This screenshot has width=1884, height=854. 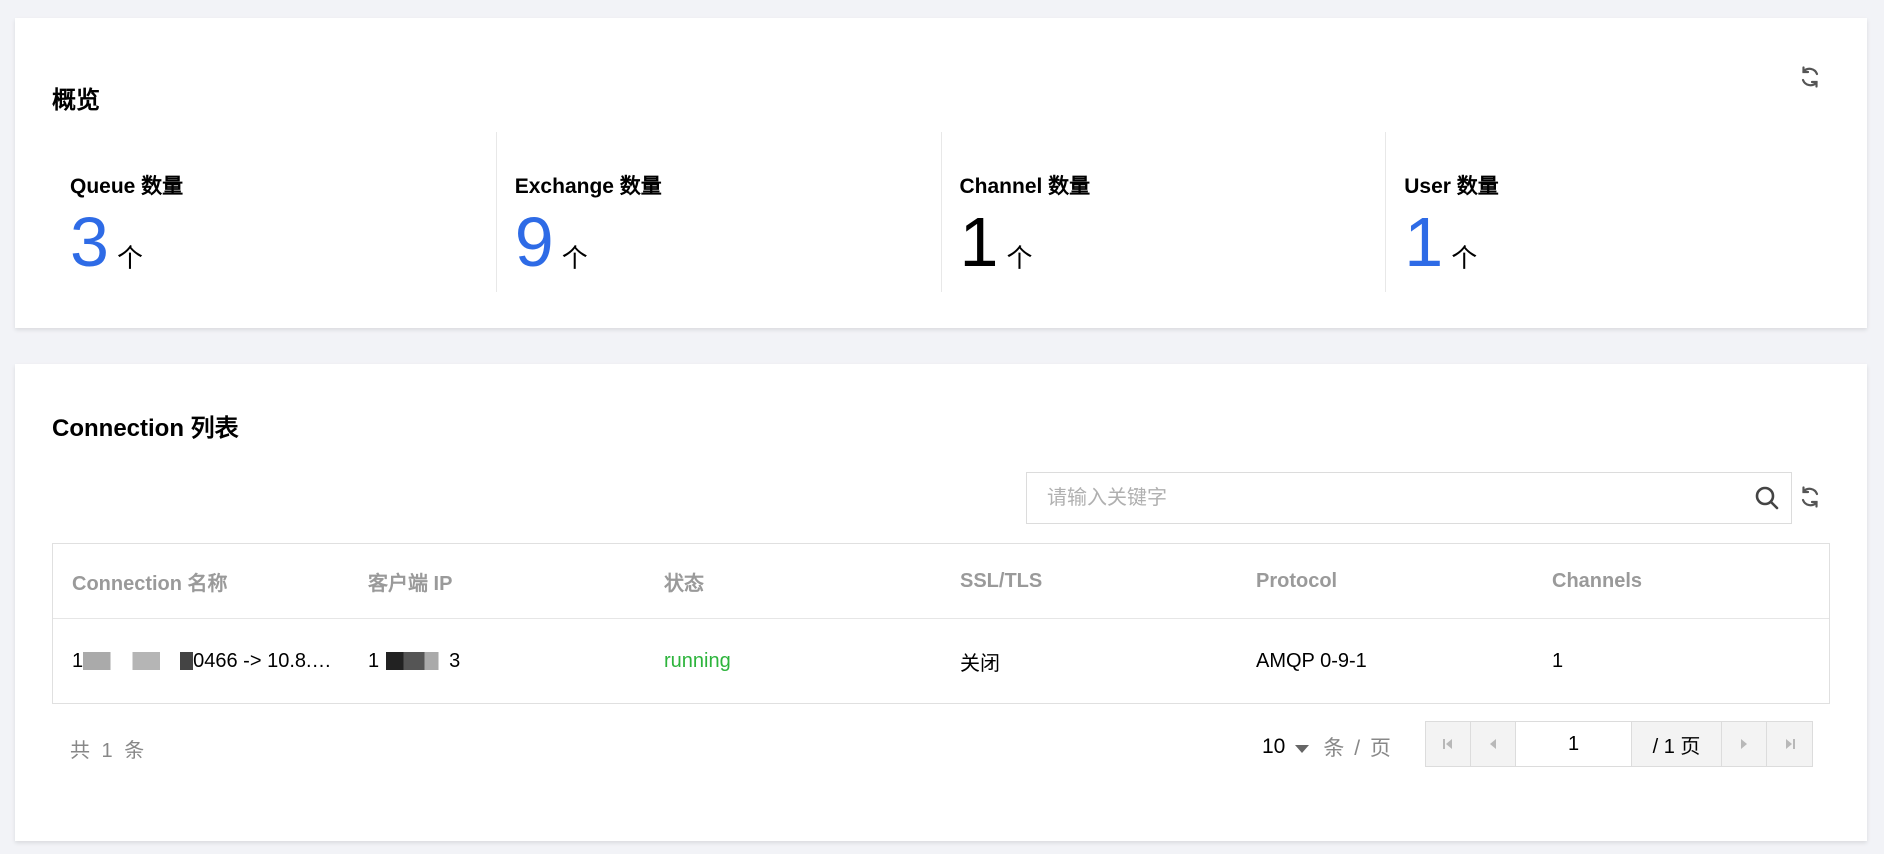 What do you see at coordinates (274, 212) in the screenshot?
I see `stat-queue: Queue 数量 3 个` at bounding box center [274, 212].